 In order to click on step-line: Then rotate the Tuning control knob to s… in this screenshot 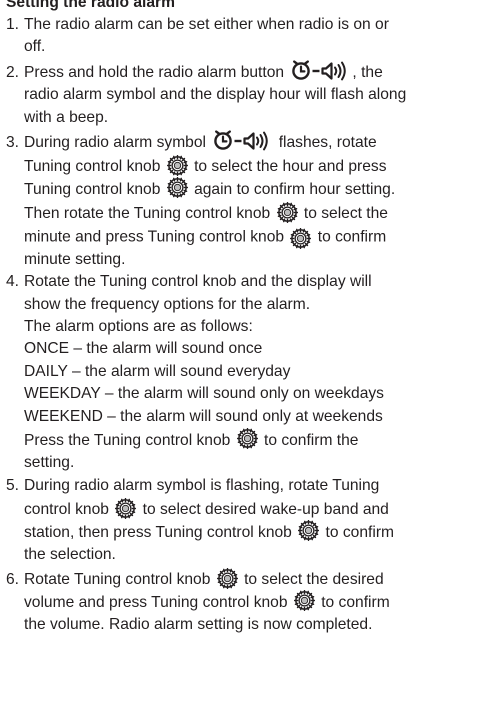, I will do `click(253, 213)`.